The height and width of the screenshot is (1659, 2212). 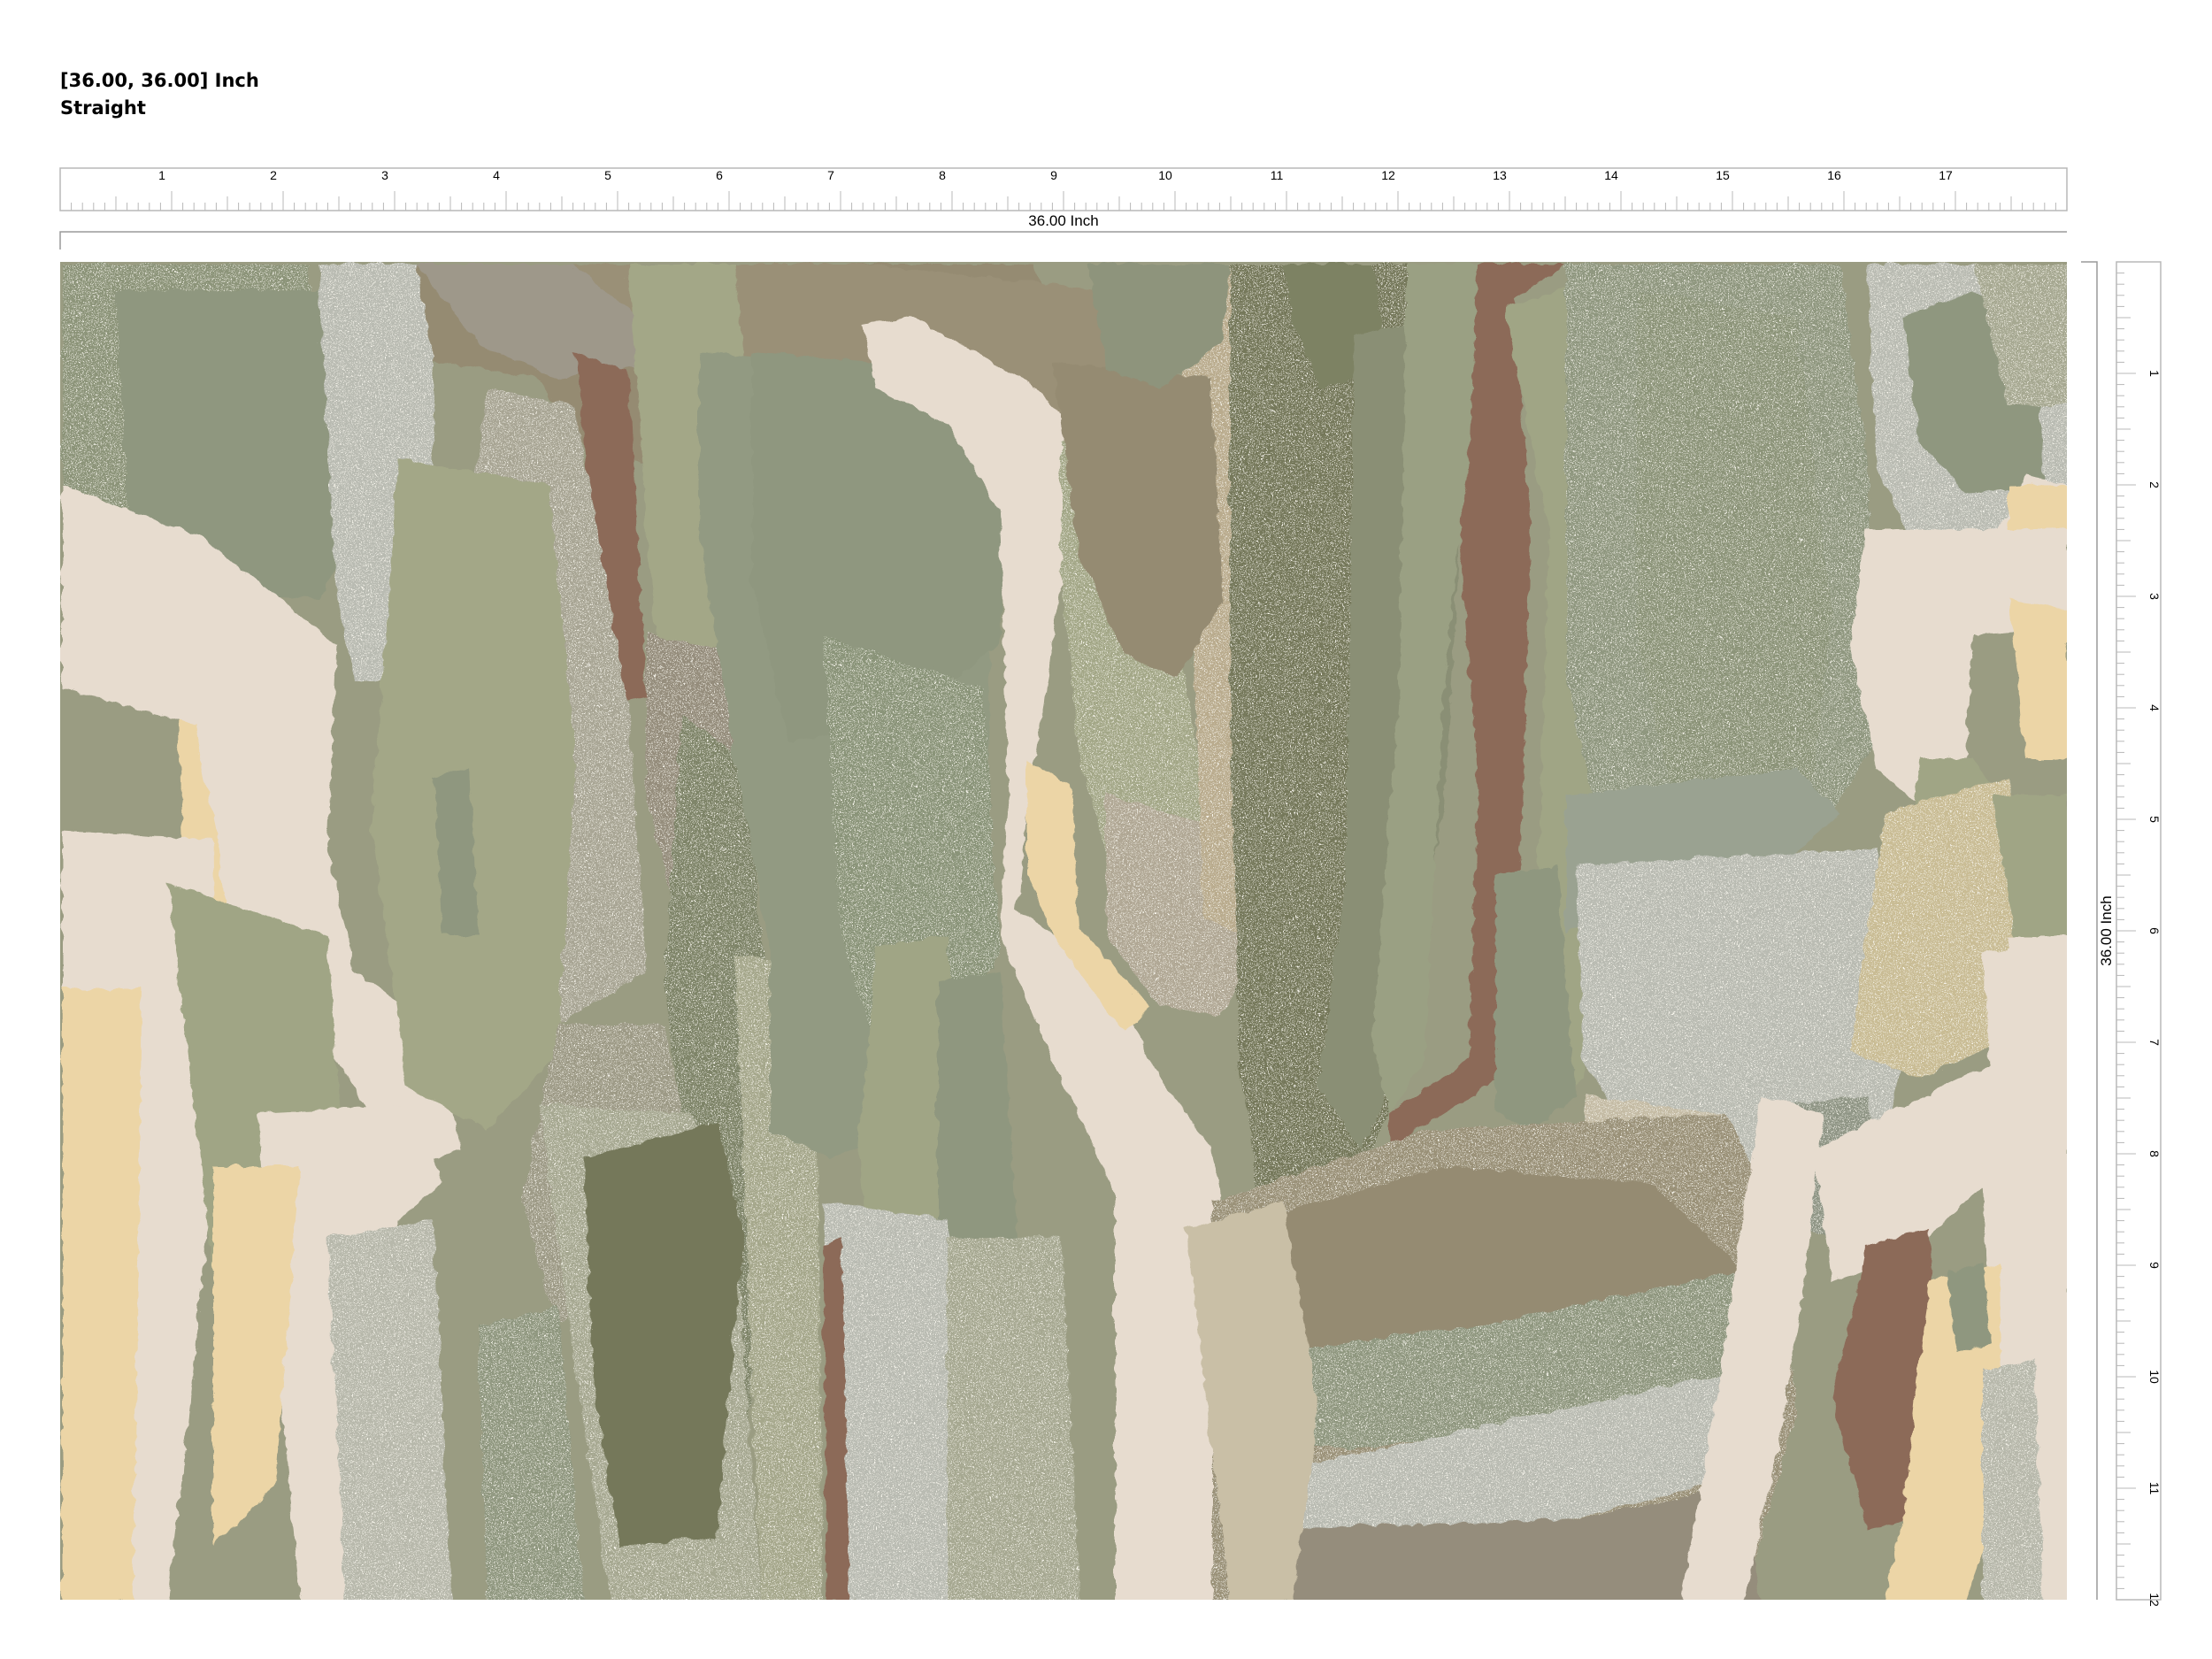 What do you see at coordinates (2154, 931) in the screenshot?
I see `vertical-ruler-tick-6: 6` at bounding box center [2154, 931].